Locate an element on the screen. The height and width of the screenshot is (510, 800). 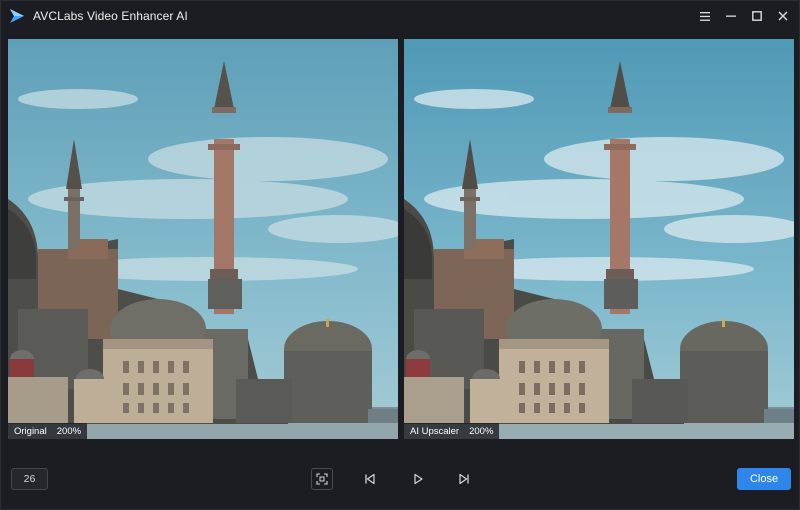
upscaled-zoom-text: 200% is located at coordinates (481, 431).